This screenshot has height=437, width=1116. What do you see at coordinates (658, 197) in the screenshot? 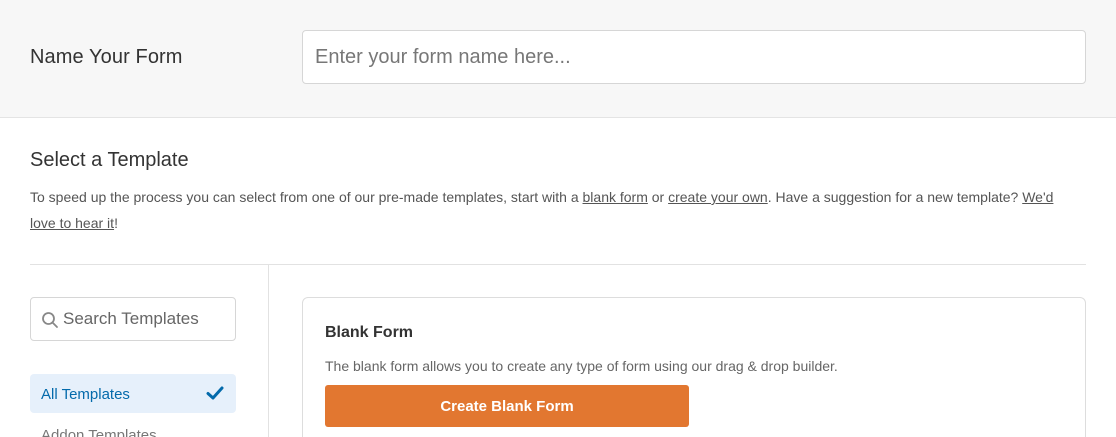
I see `template-desc-text-2: or` at bounding box center [658, 197].